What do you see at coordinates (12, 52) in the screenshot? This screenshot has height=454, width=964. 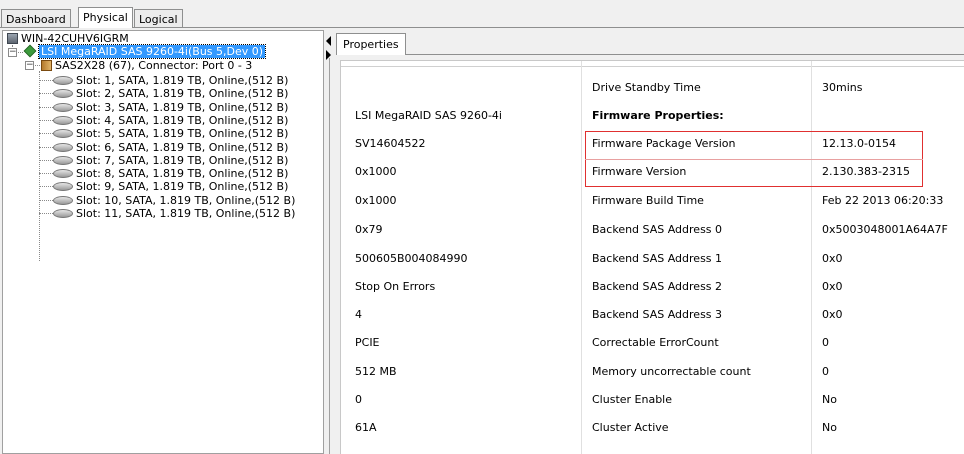 I see `collapse-controller-toggle: −` at bounding box center [12, 52].